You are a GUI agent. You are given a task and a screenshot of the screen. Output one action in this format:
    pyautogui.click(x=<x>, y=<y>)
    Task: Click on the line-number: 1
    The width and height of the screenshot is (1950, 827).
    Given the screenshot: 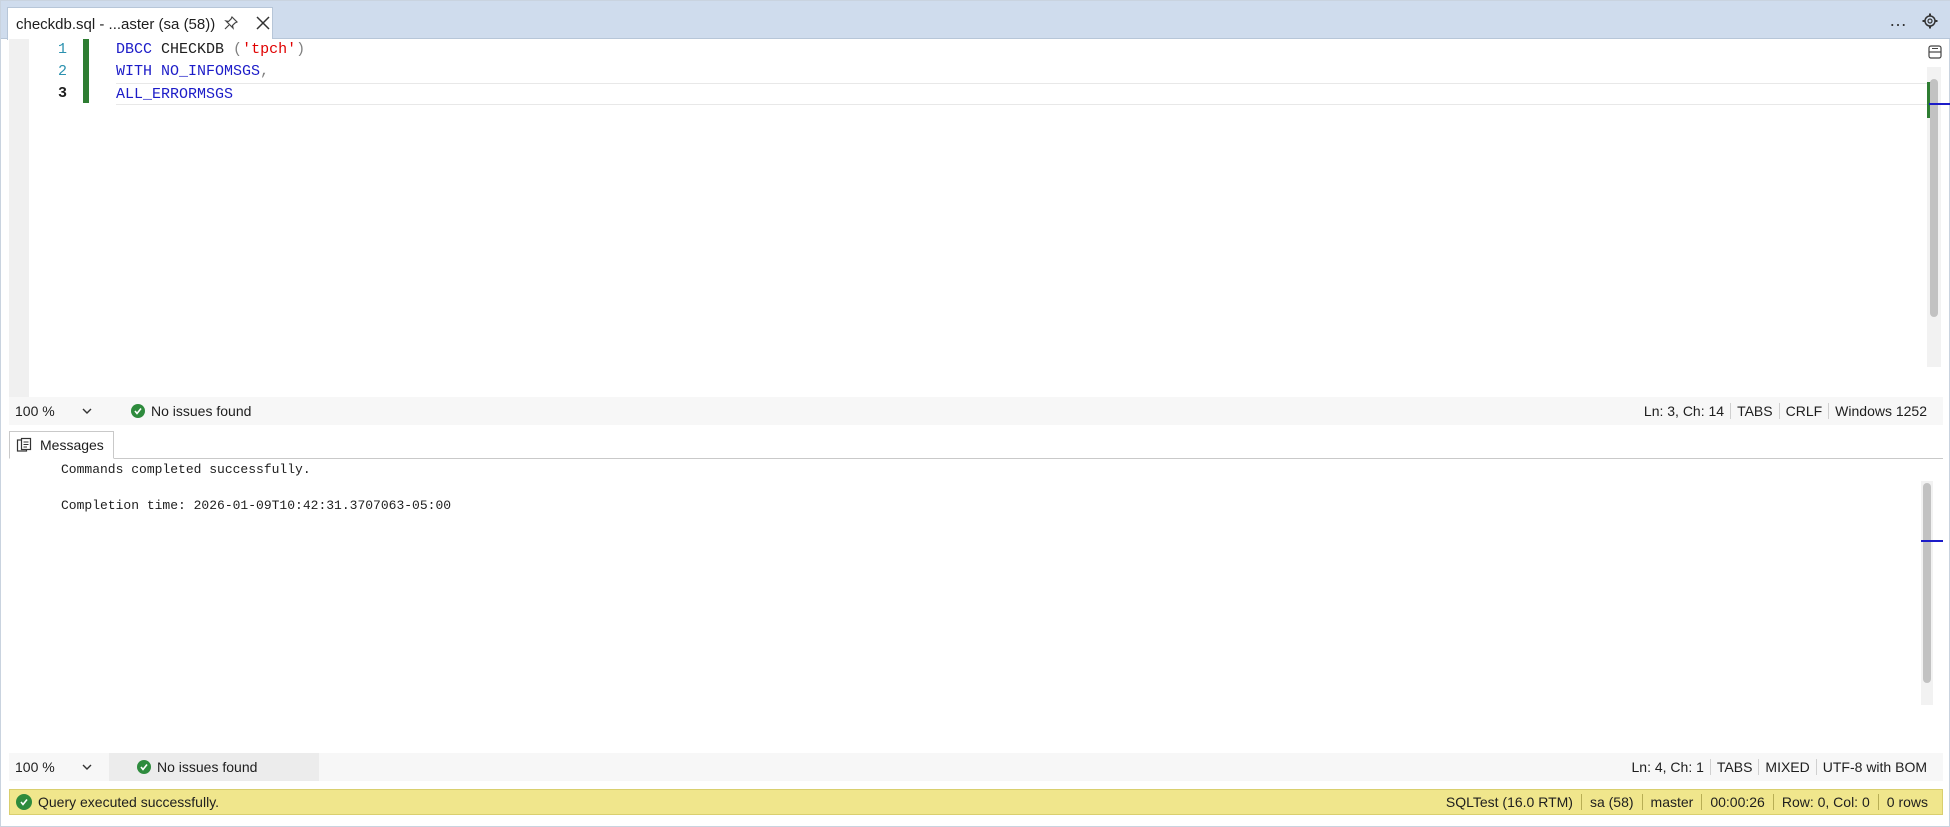 What is the action you would take?
    pyautogui.click(x=62, y=49)
    